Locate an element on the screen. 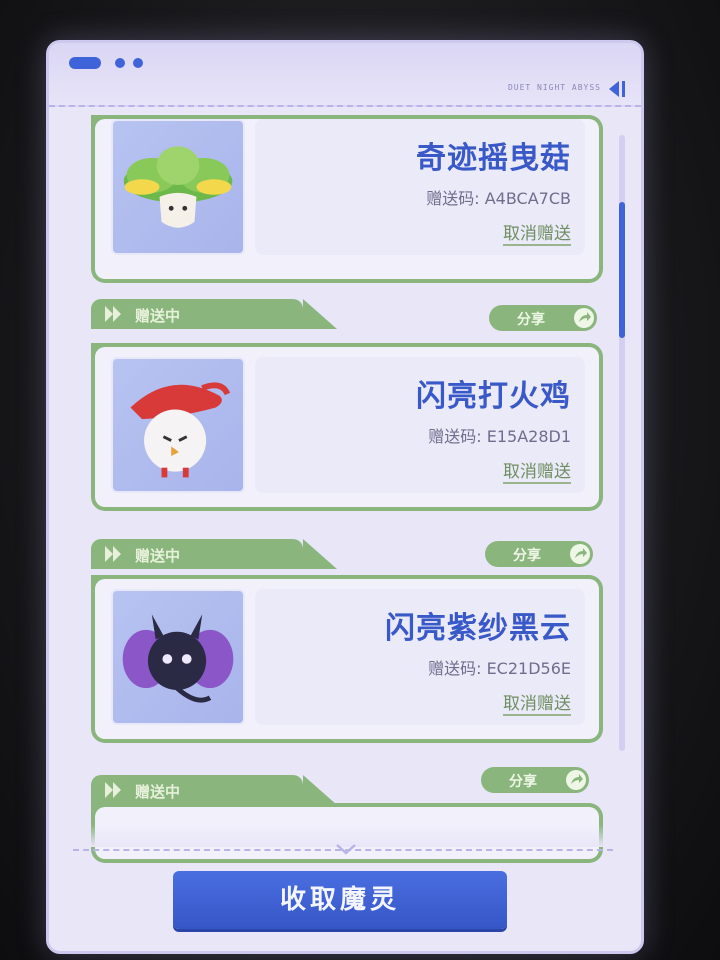 The width and height of the screenshot is (720, 960). scrollbar-thumb is located at coordinates (622, 270).